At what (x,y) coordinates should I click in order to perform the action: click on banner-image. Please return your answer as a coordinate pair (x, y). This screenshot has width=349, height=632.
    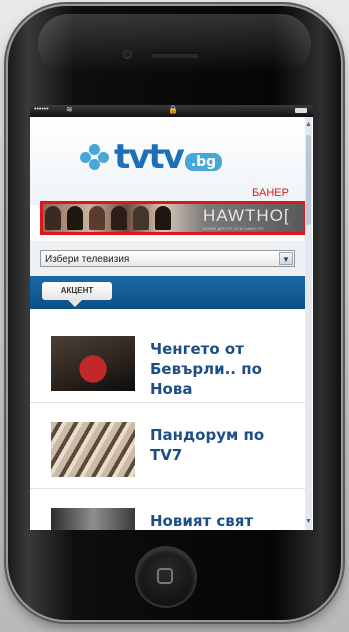
    Looking at the image, I should click on (120, 218).